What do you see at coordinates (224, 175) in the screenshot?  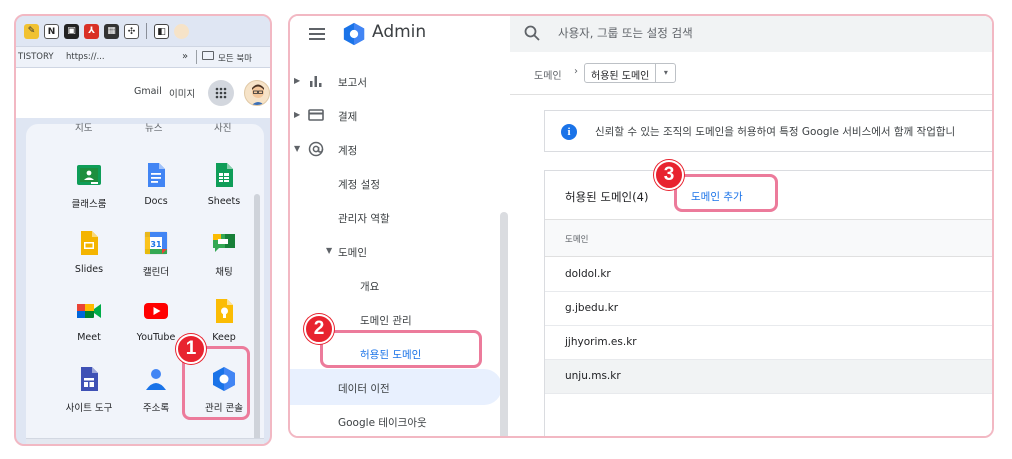 I see `sheets-icon` at bounding box center [224, 175].